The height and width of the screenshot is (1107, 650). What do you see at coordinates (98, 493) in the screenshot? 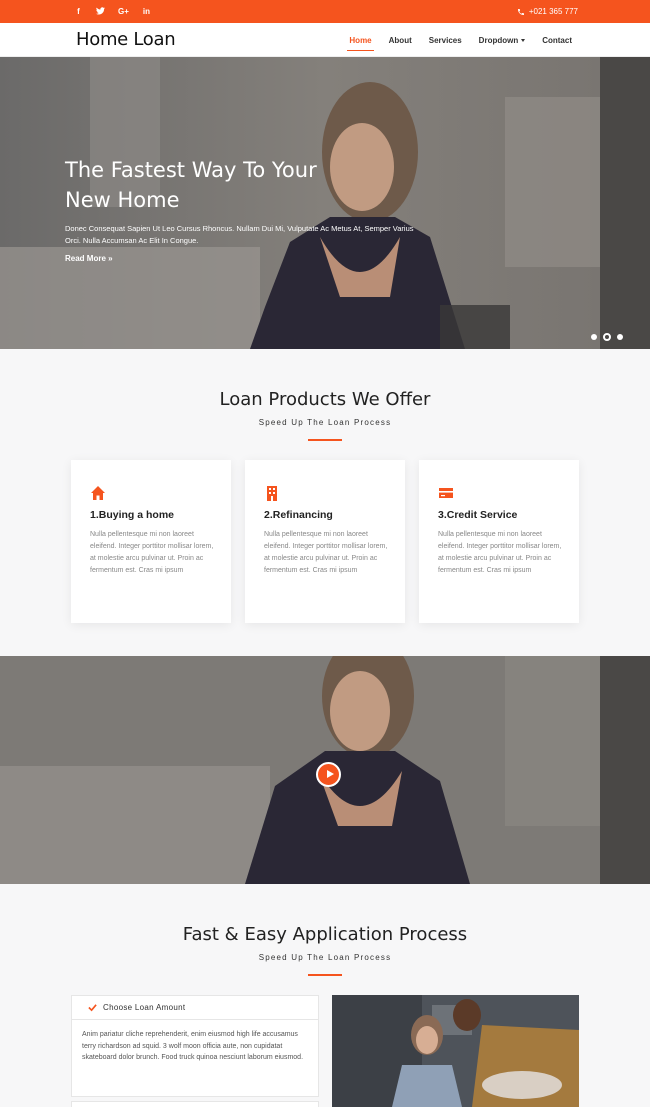
I see `home-icon` at bounding box center [98, 493].